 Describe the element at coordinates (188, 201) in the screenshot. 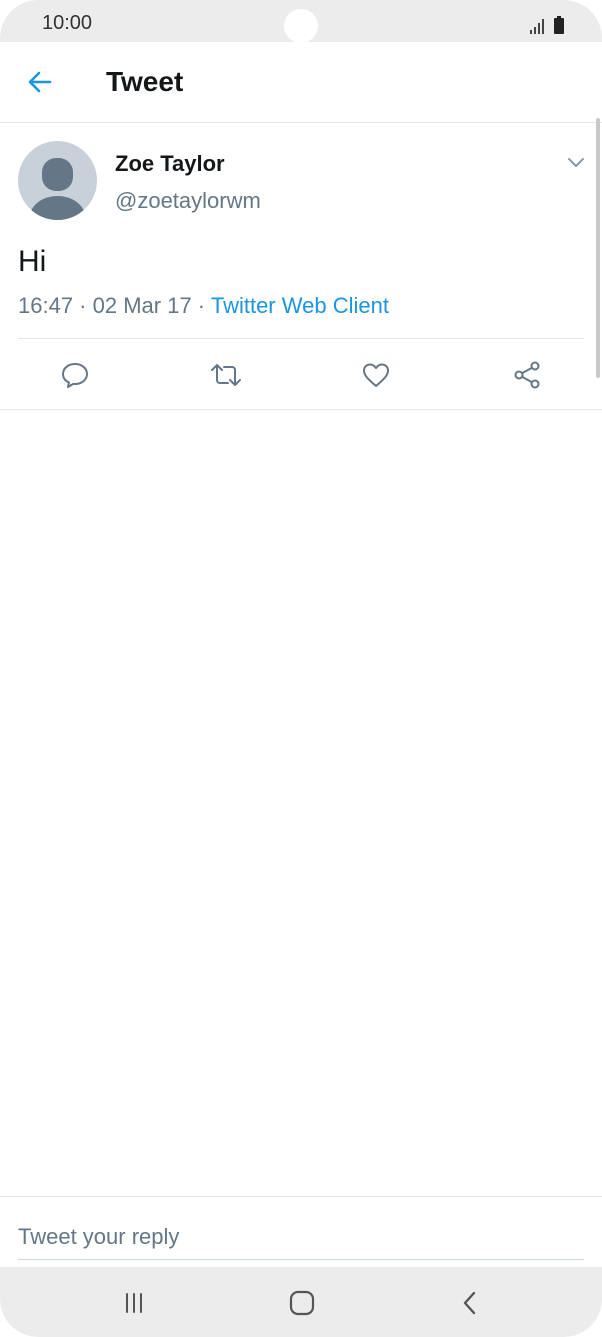

I see `user-handle: @zoetaylorwm` at that location.